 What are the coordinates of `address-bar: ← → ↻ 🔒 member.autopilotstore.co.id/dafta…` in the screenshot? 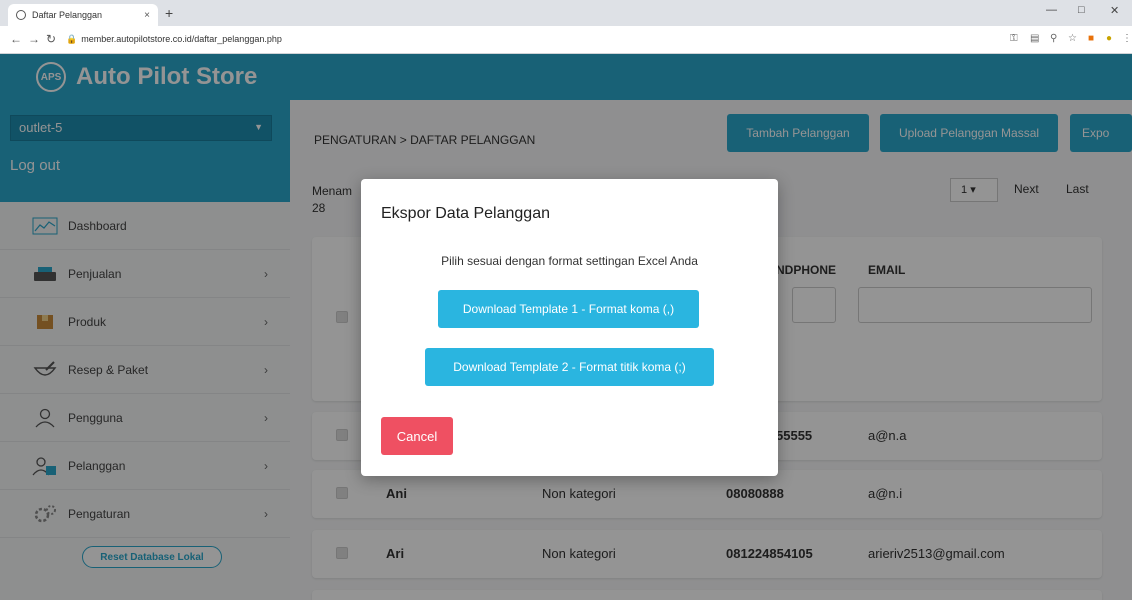 It's located at (566, 40).